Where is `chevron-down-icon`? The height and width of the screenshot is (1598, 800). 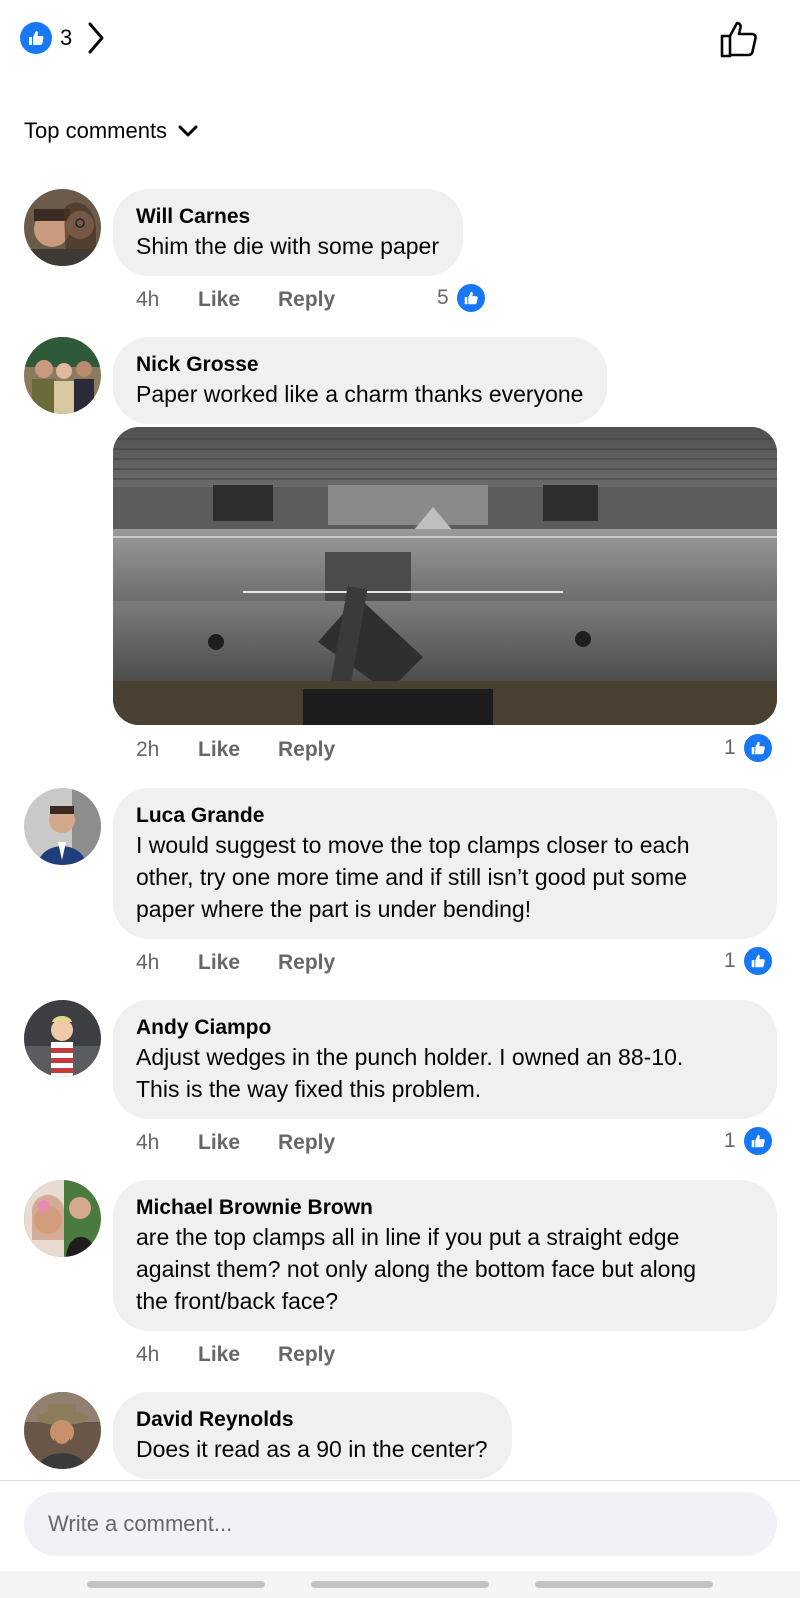
chevron-down-icon is located at coordinates (188, 131).